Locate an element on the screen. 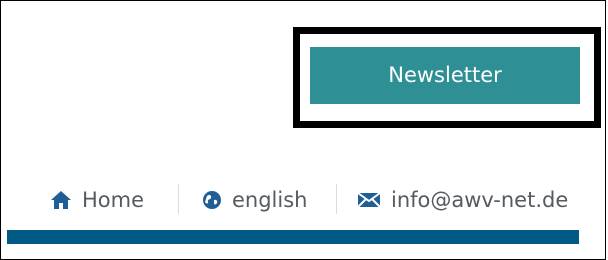  globe-icon is located at coordinates (212, 200).